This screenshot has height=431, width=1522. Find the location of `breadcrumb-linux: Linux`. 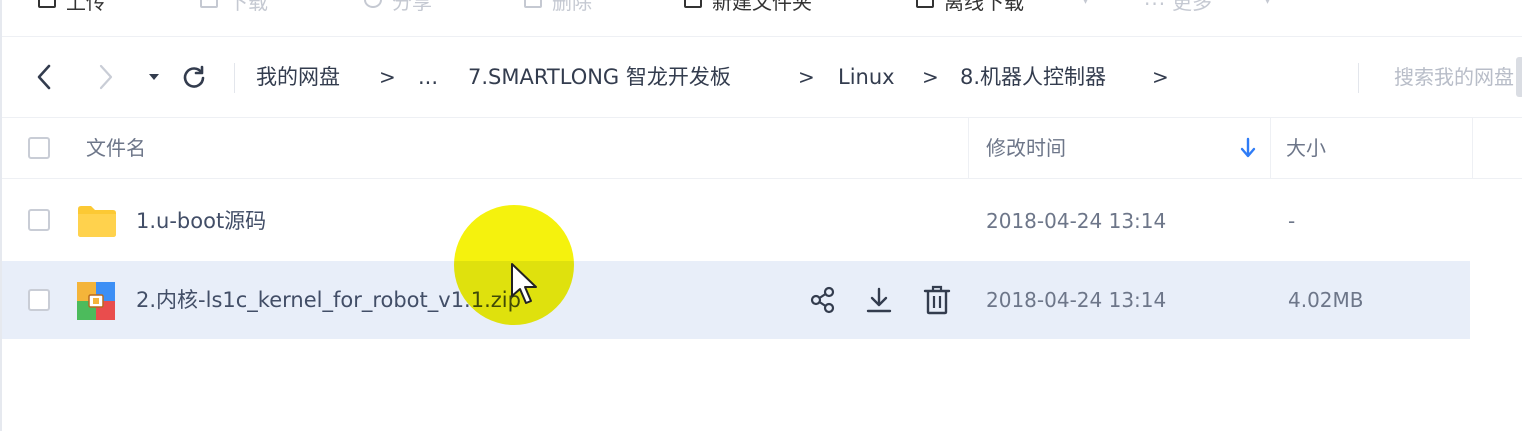

breadcrumb-linux: Linux is located at coordinates (866, 77).